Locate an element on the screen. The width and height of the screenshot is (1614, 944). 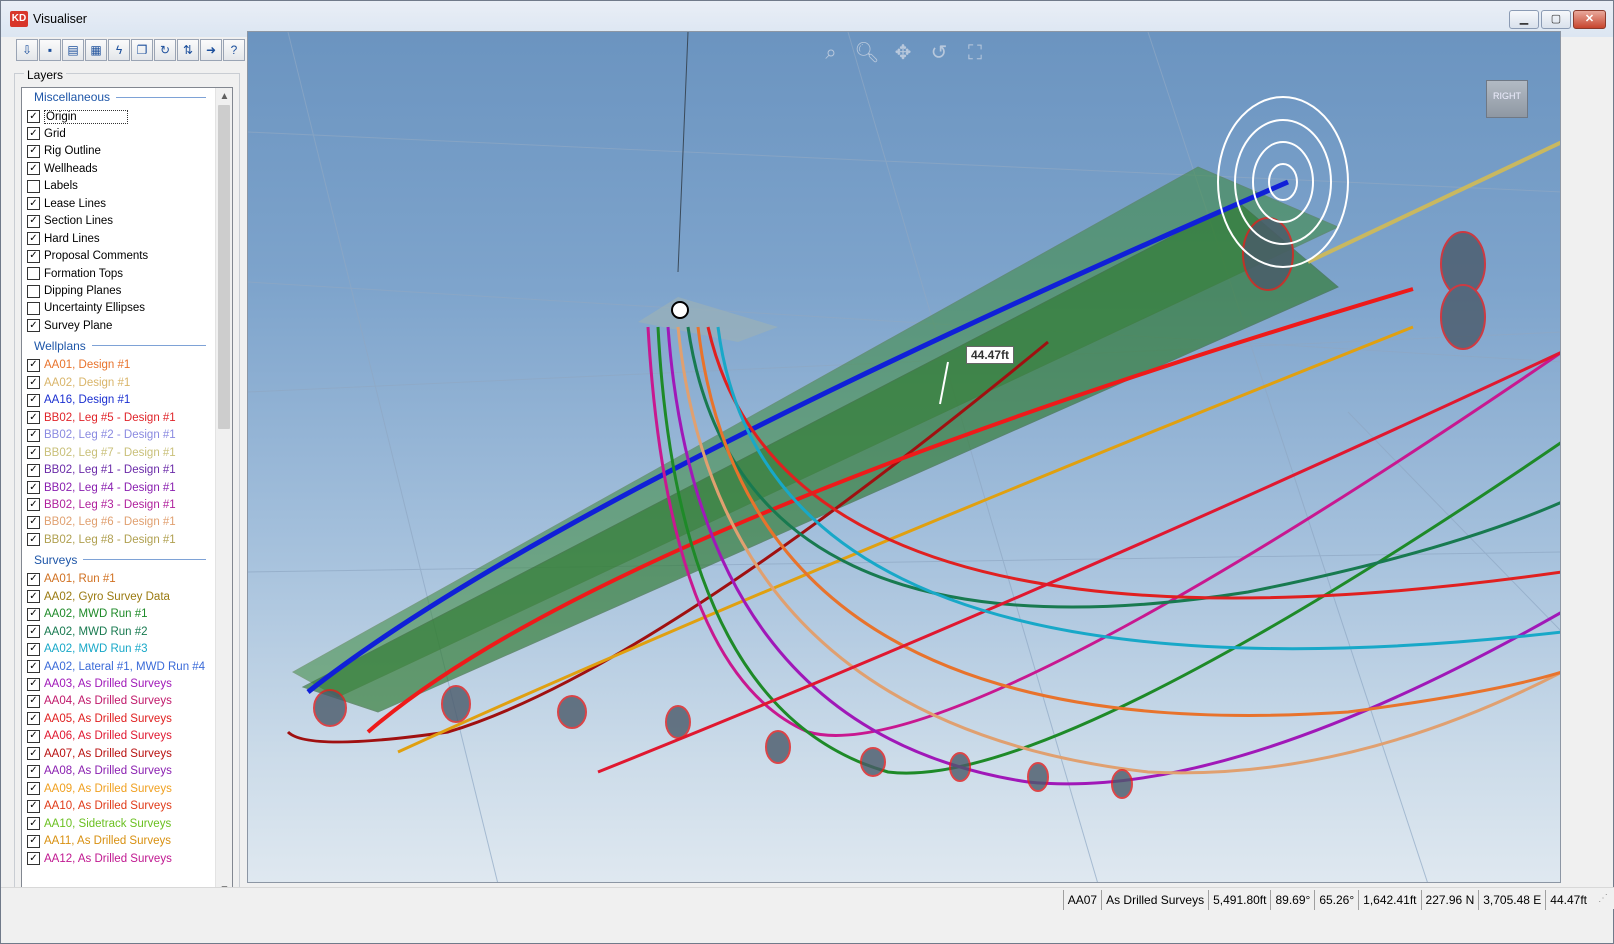
layer-item: ✓ BB02, Leg #6 - Design #1 is located at coordinates (101, 522).